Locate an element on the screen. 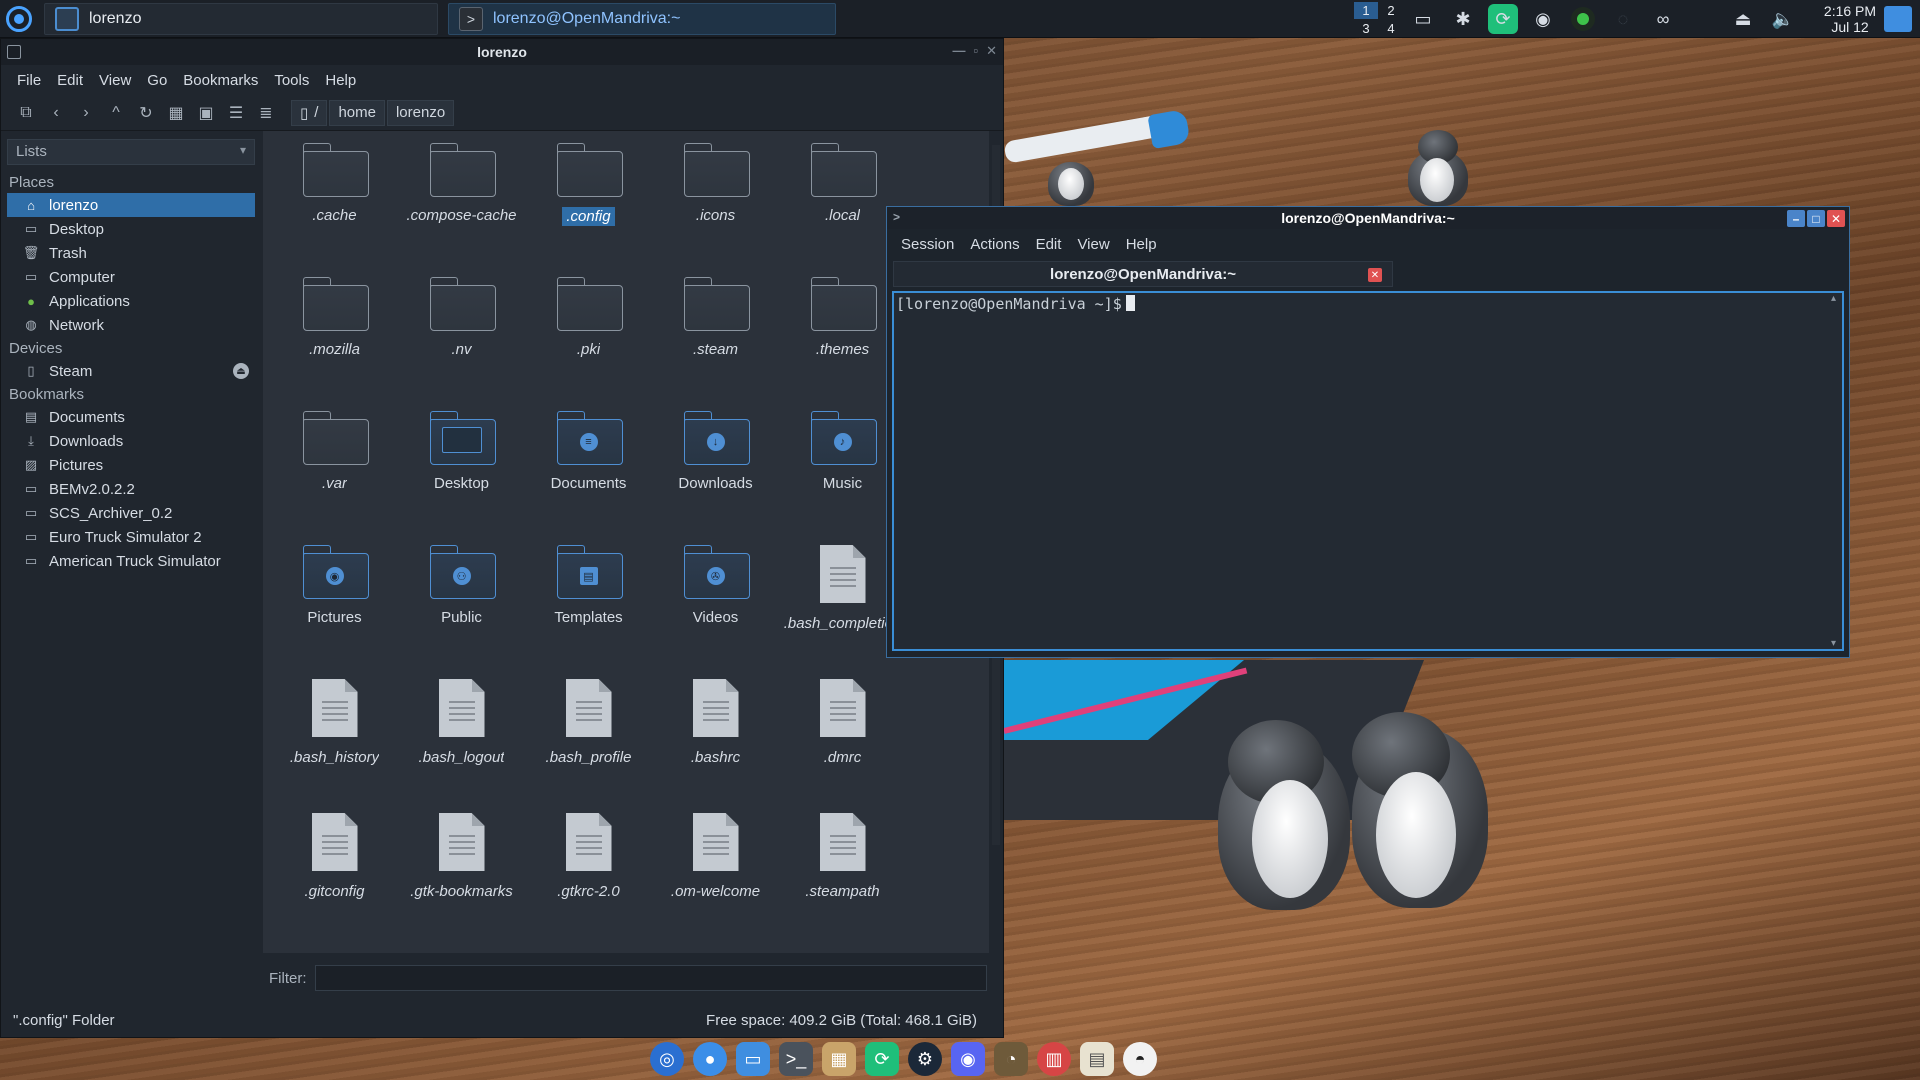 The width and height of the screenshot is (1920, 1080). new-tab-icon: ⧉ is located at coordinates (26, 113).